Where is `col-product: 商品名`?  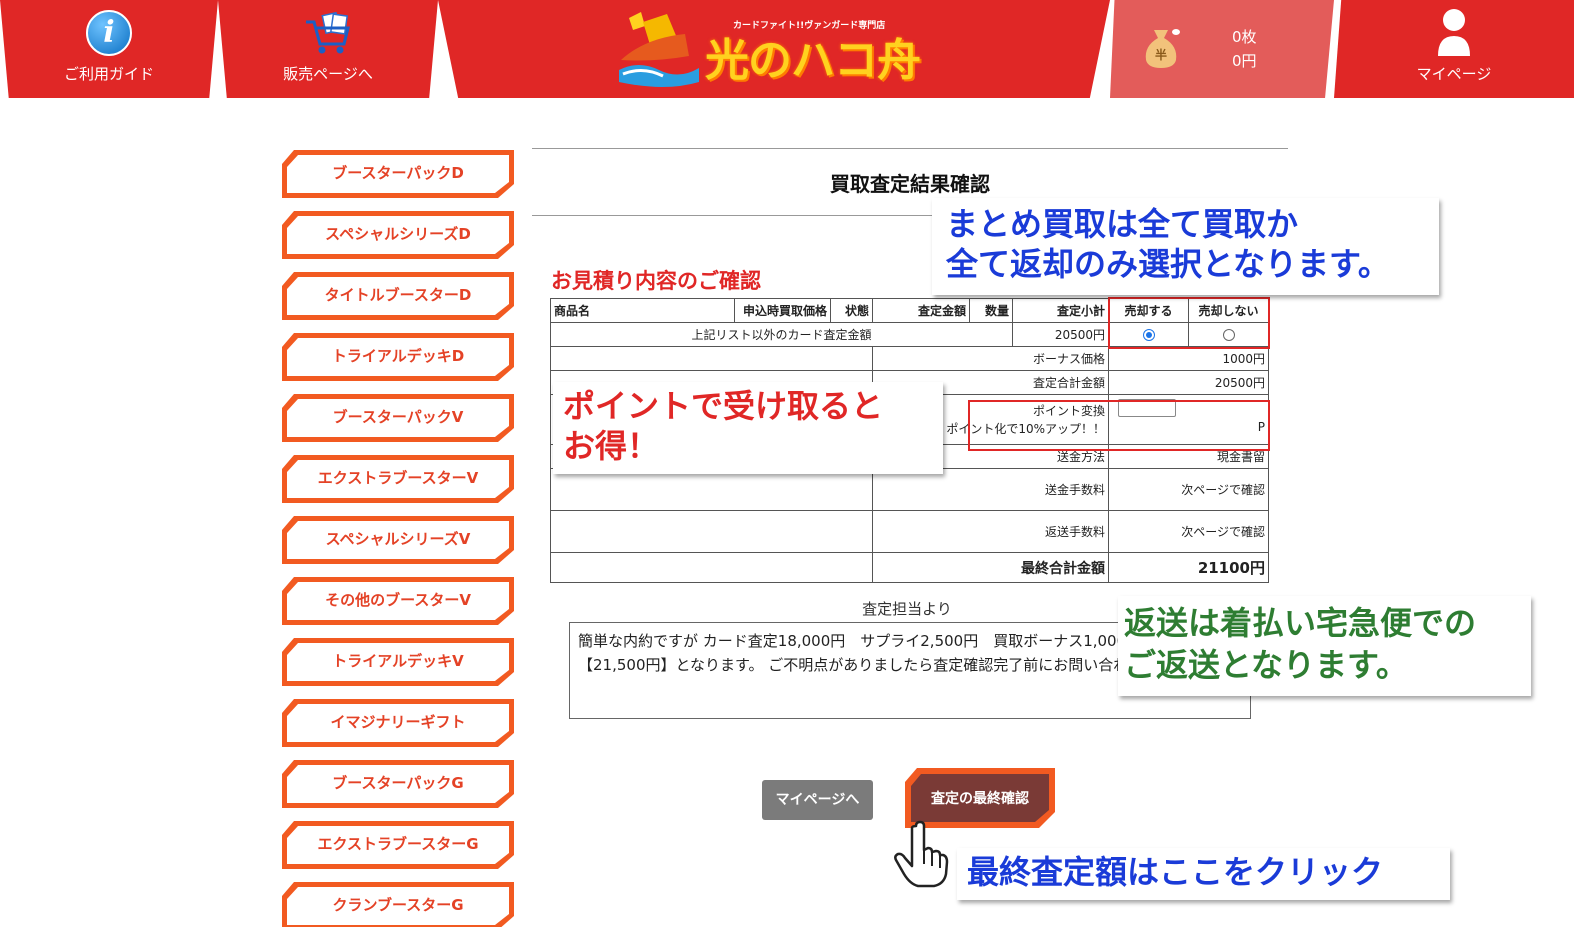 col-product: 商品名 is located at coordinates (642, 310).